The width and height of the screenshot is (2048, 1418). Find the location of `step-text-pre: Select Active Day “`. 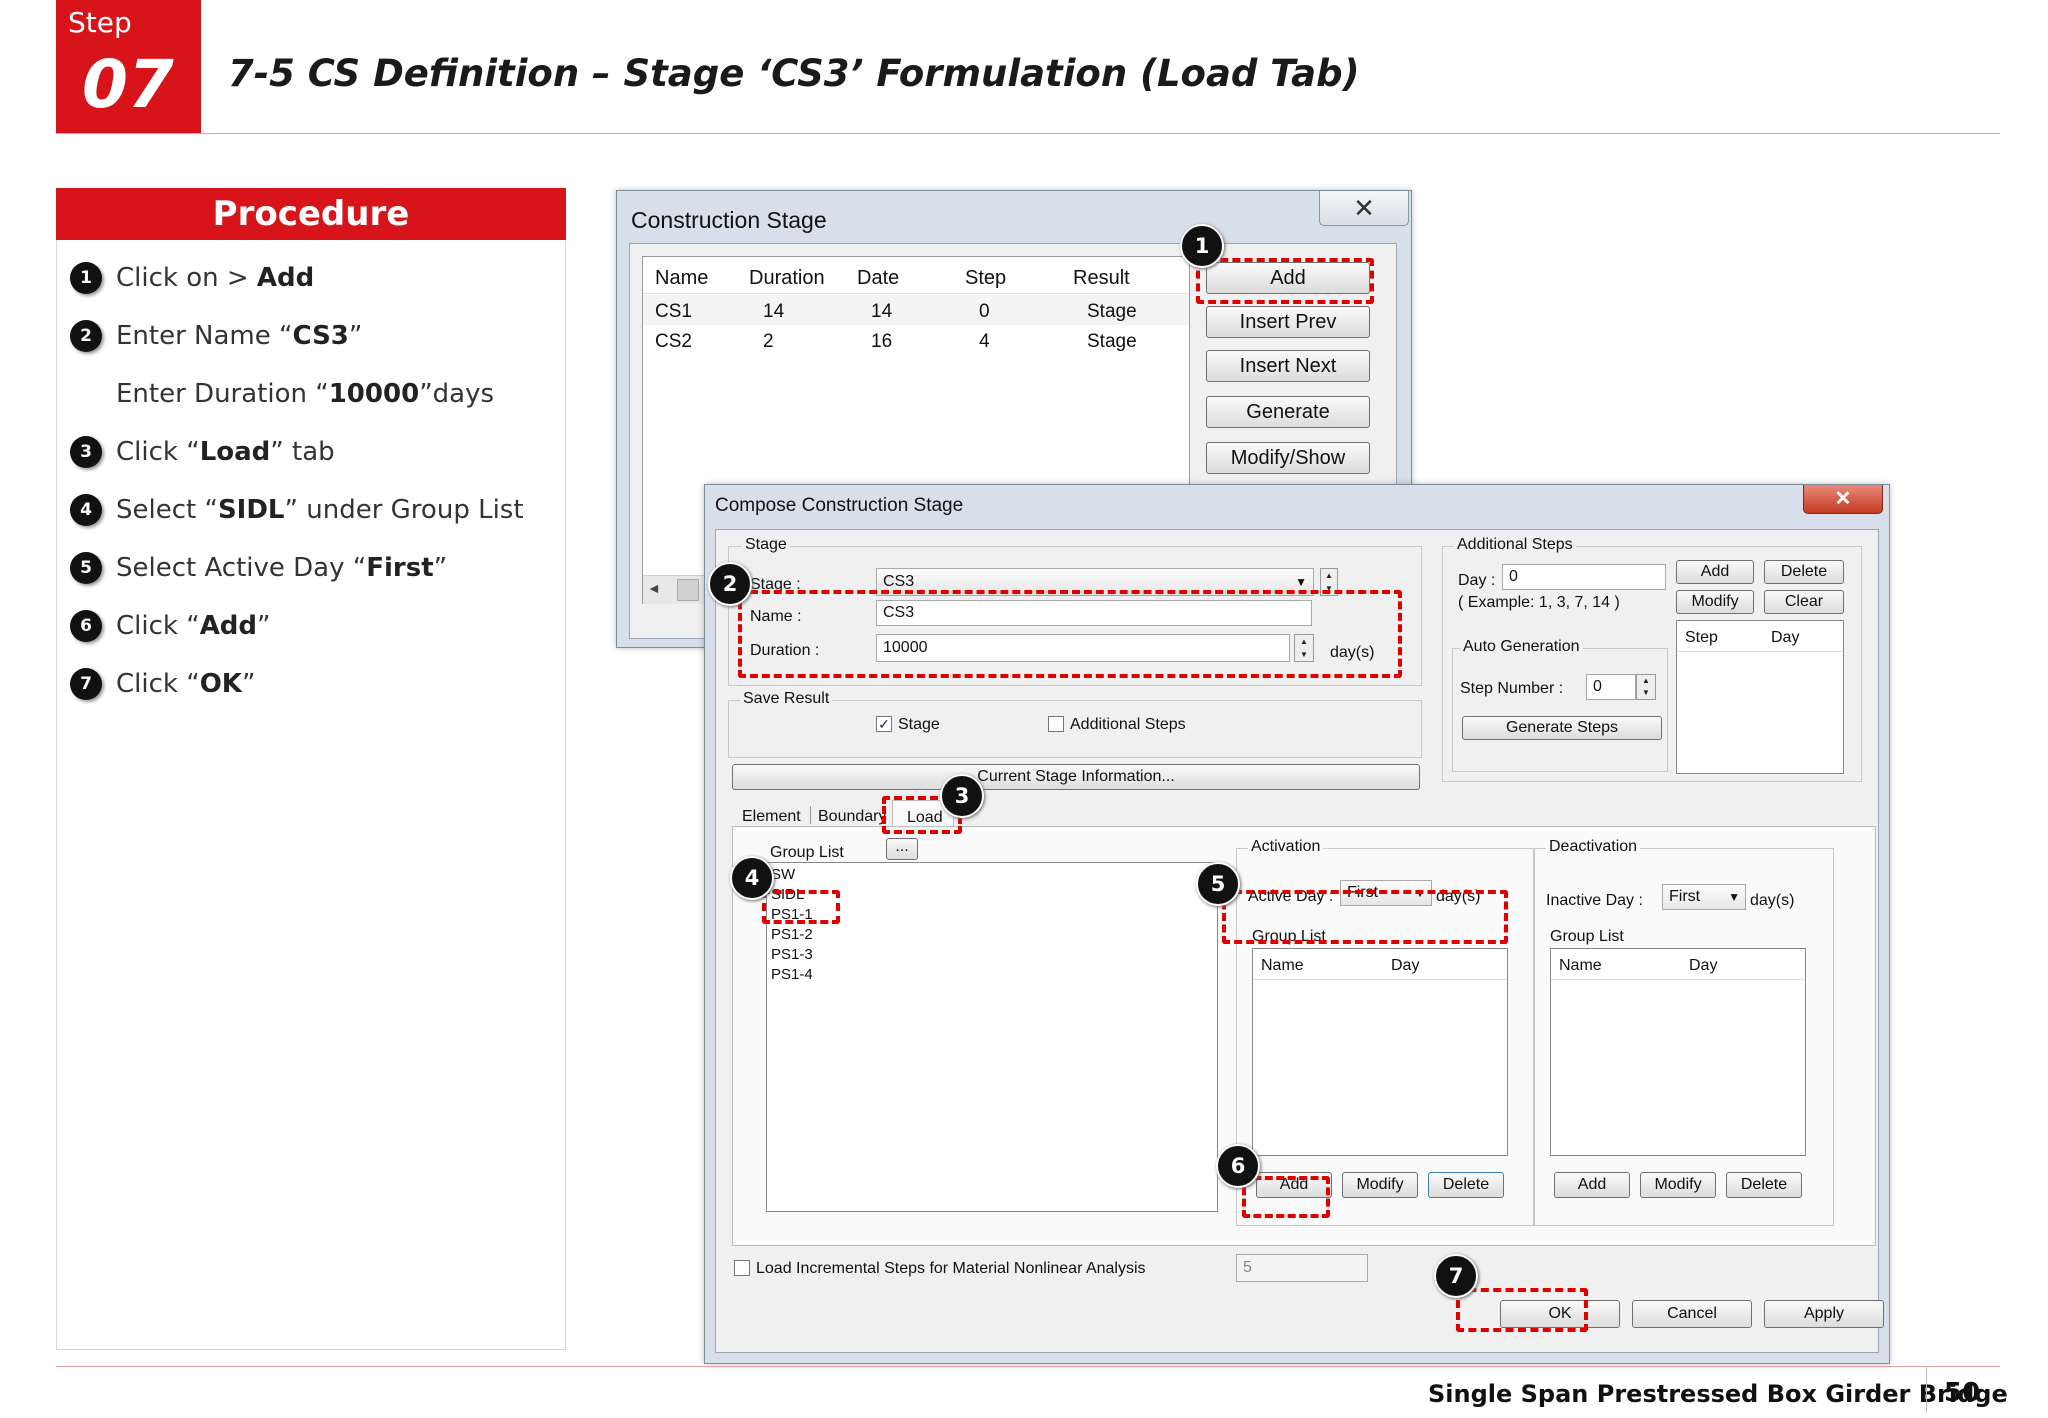

step-text-pre: Select Active Day “ is located at coordinates (241, 568).